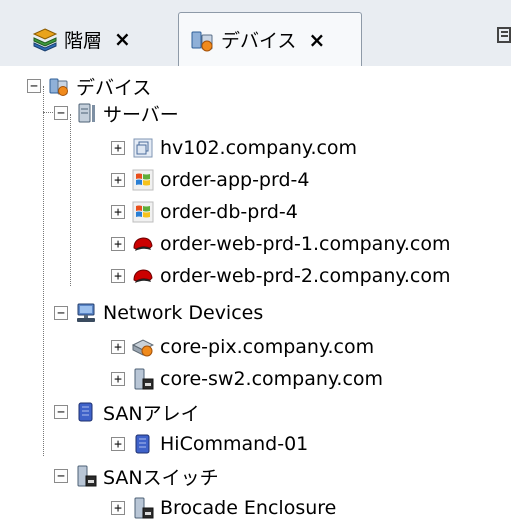 Image resolution: width=511 pixels, height=529 pixels. What do you see at coordinates (151, 413) in the screenshot?
I see `tree-node-label: SANアレイ` at bounding box center [151, 413].